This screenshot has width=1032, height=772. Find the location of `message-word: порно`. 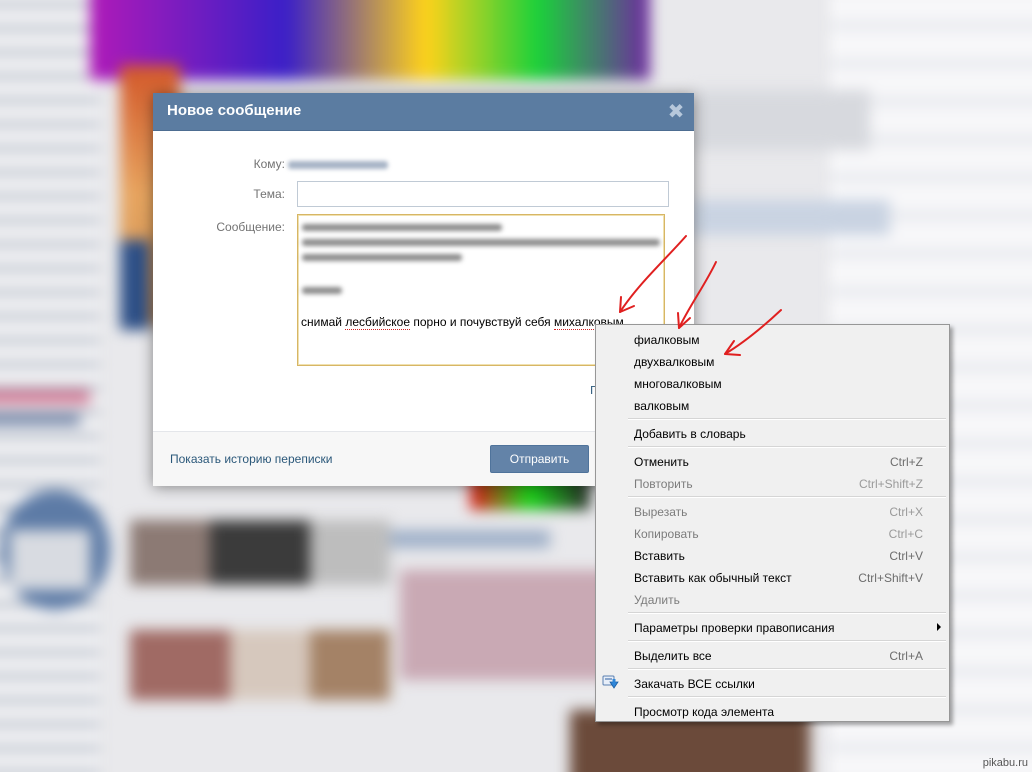

message-word: порно is located at coordinates (430, 322).